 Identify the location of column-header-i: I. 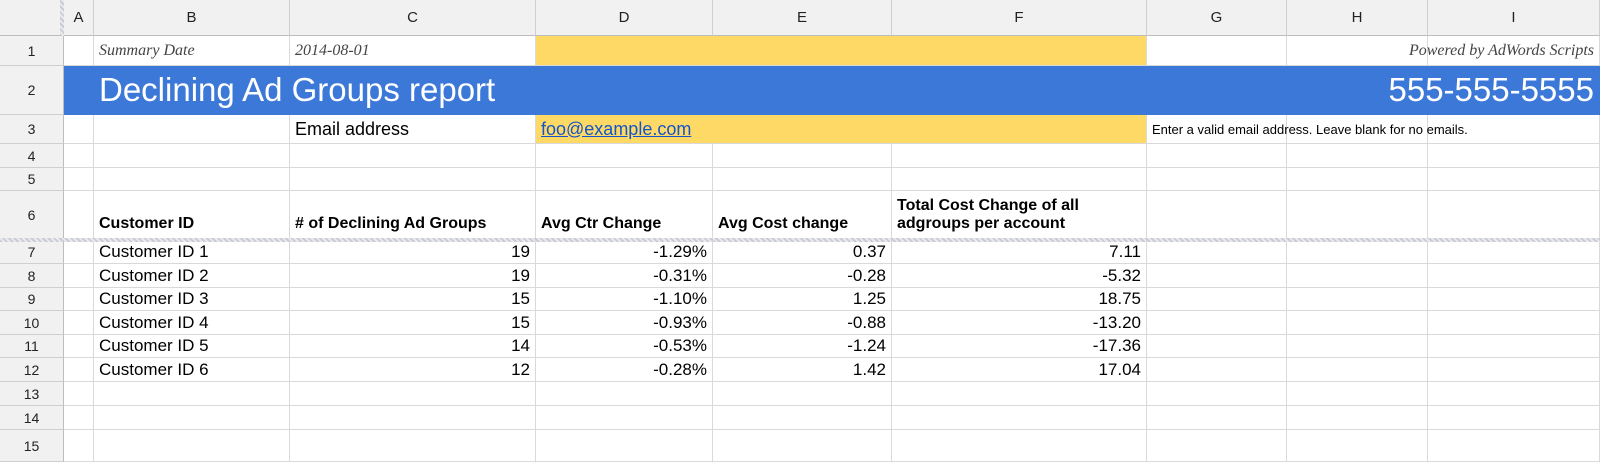
(1514, 18).